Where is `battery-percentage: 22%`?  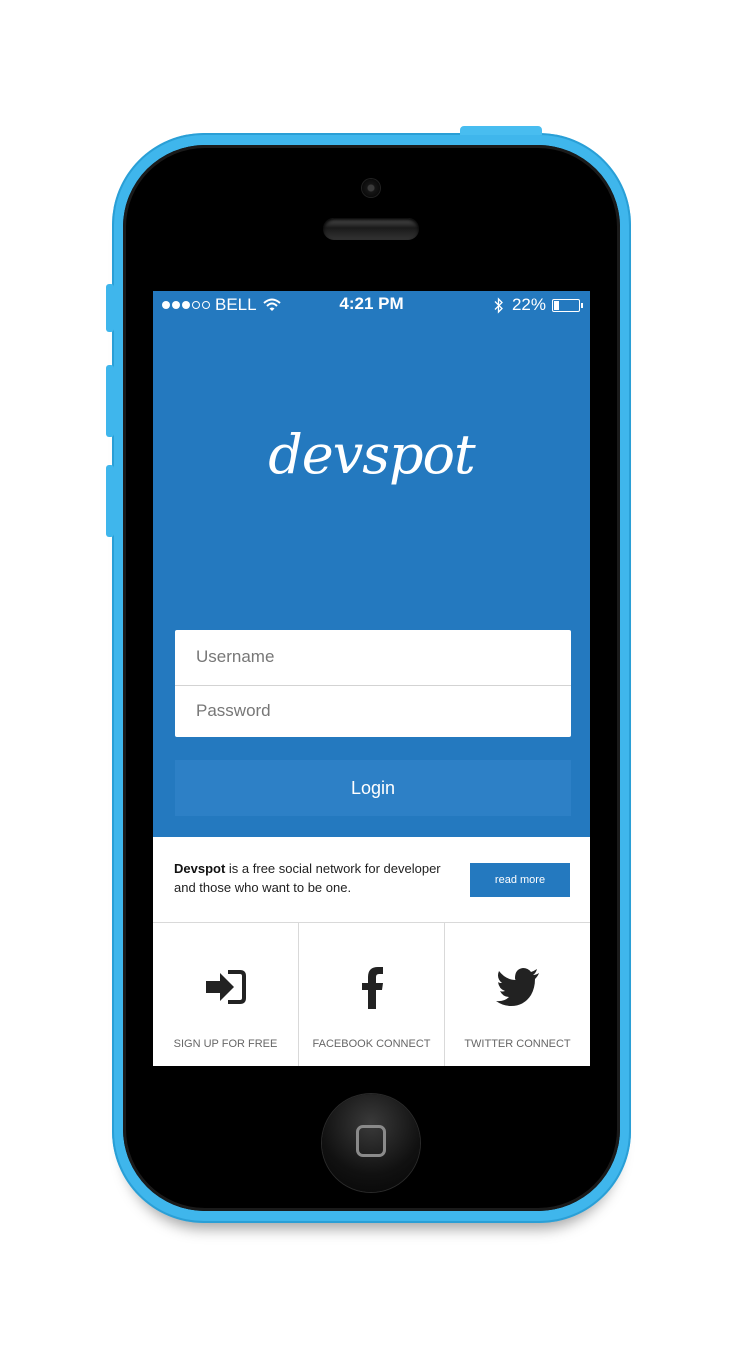 battery-percentage: 22% is located at coordinates (528, 304).